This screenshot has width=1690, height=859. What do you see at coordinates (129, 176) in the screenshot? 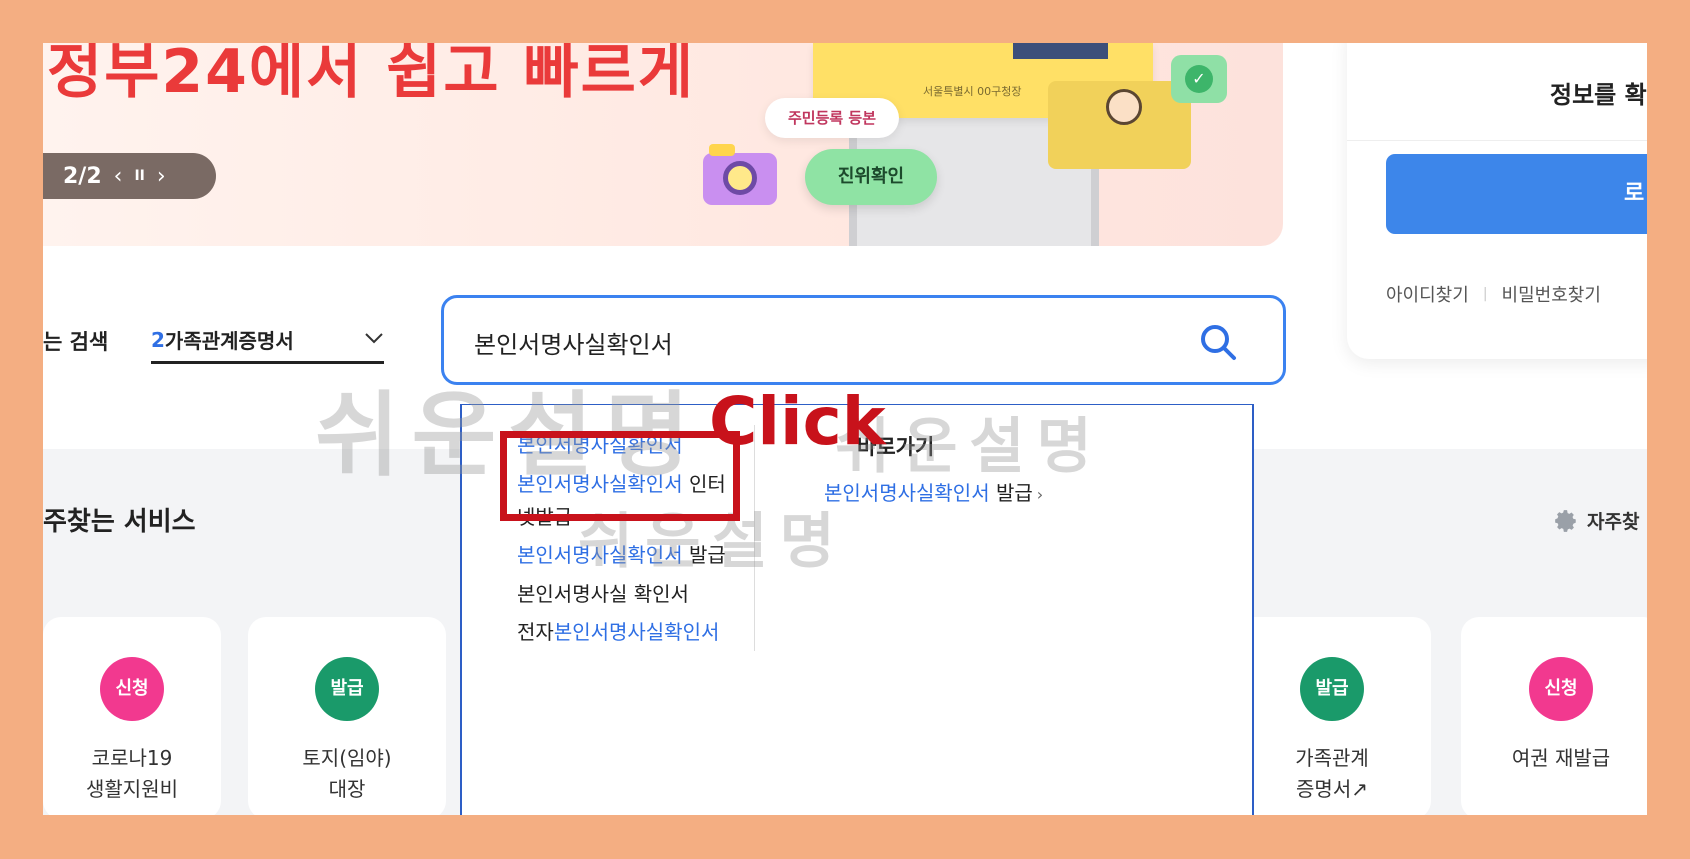
I see `banner-pager: 2/2 ‹ II ›` at bounding box center [129, 176].